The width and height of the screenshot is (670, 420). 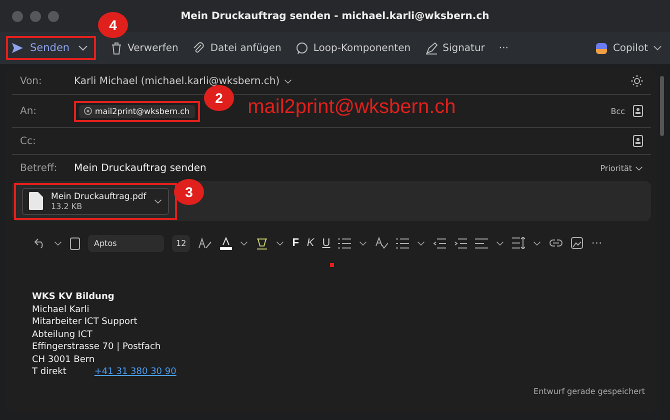 I want to click on font-dropdown: Aptos, so click(x=126, y=243).